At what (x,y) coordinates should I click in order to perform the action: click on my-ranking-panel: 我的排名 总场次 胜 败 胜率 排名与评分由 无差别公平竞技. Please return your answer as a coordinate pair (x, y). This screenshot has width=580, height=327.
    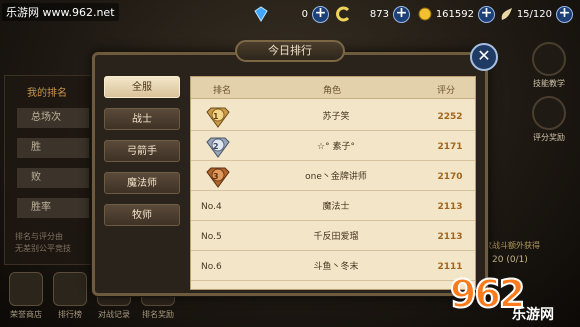
    Looking at the image, I should click on (49, 170).